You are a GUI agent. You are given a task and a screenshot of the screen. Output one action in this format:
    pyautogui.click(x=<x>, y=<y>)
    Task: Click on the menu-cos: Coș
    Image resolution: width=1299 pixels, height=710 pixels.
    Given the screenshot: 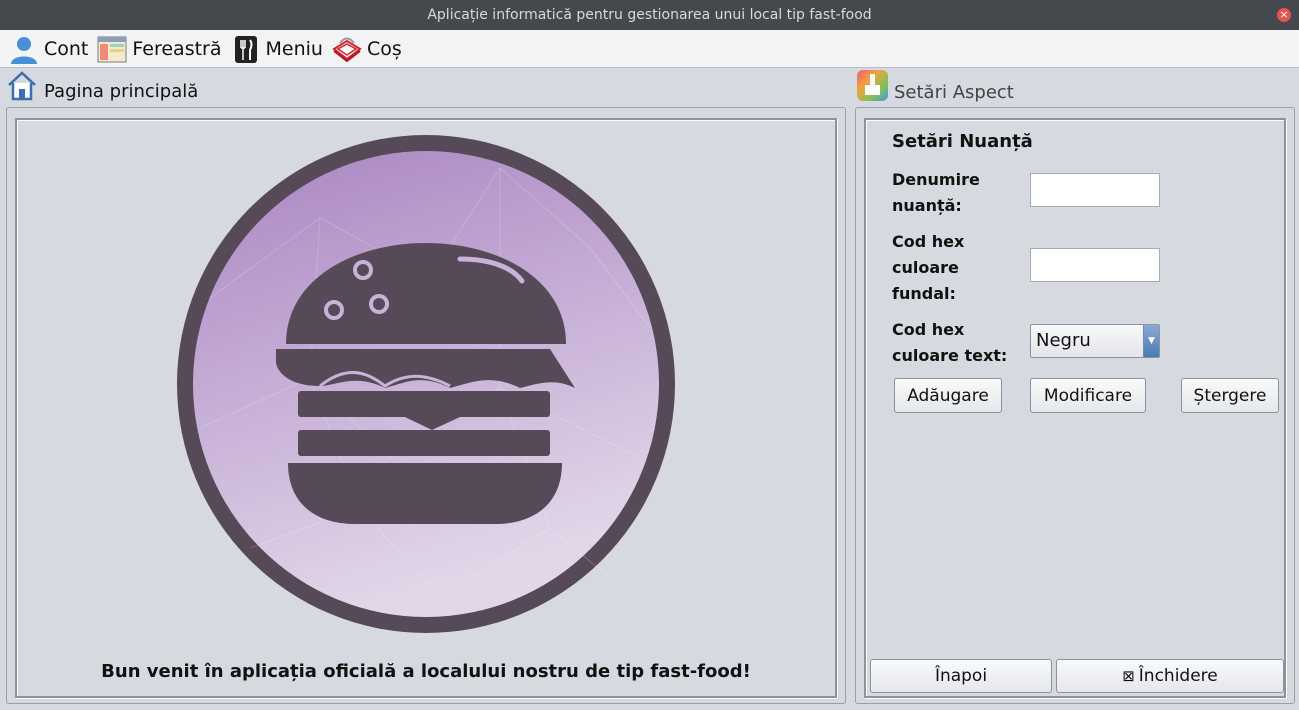 What is the action you would take?
    pyautogui.click(x=366, y=49)
    